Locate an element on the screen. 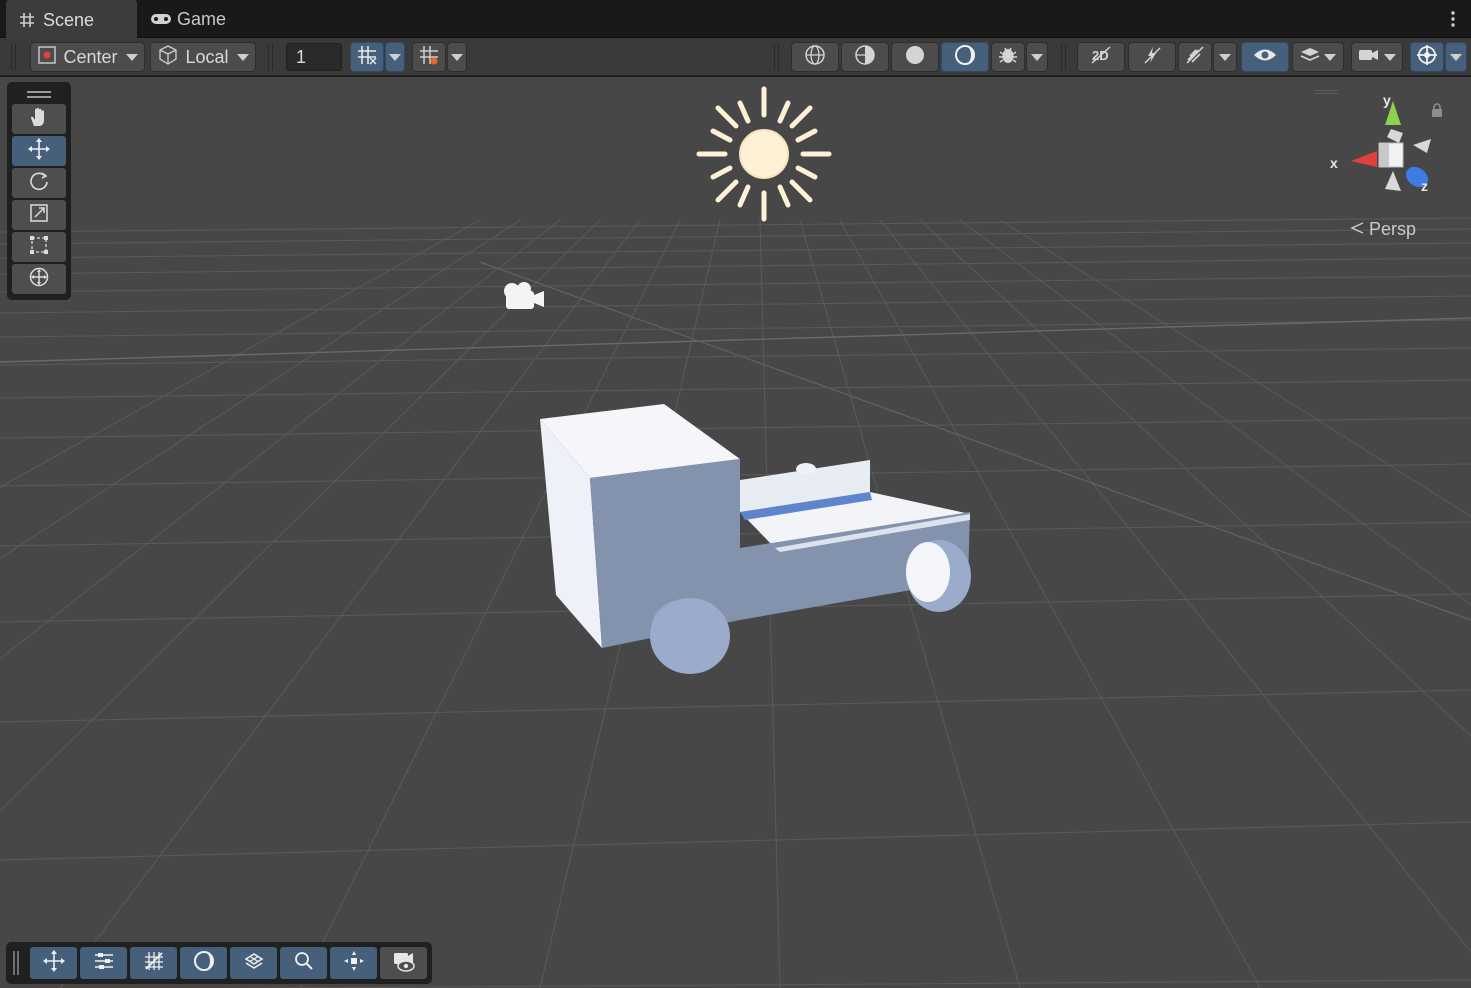  view-options-button is located at coordinates (103, 963).